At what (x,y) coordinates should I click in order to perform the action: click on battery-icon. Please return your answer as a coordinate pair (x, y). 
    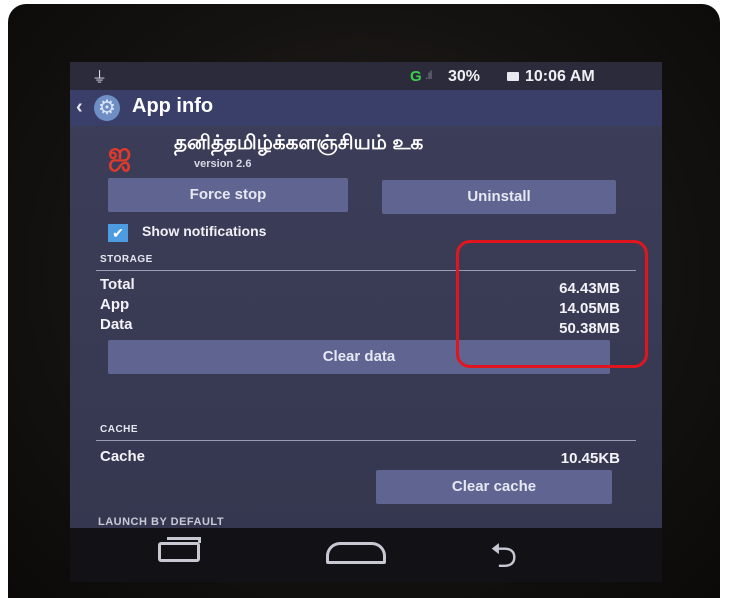
    Looking at the image, I should click on (513, 76).